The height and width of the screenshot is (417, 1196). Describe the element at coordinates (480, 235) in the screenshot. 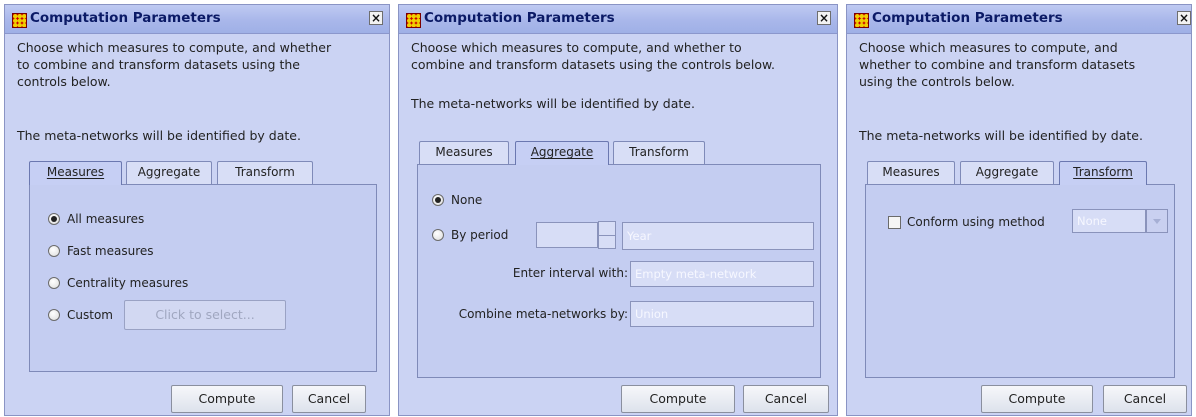

I see `radio-label: By period` at that location.